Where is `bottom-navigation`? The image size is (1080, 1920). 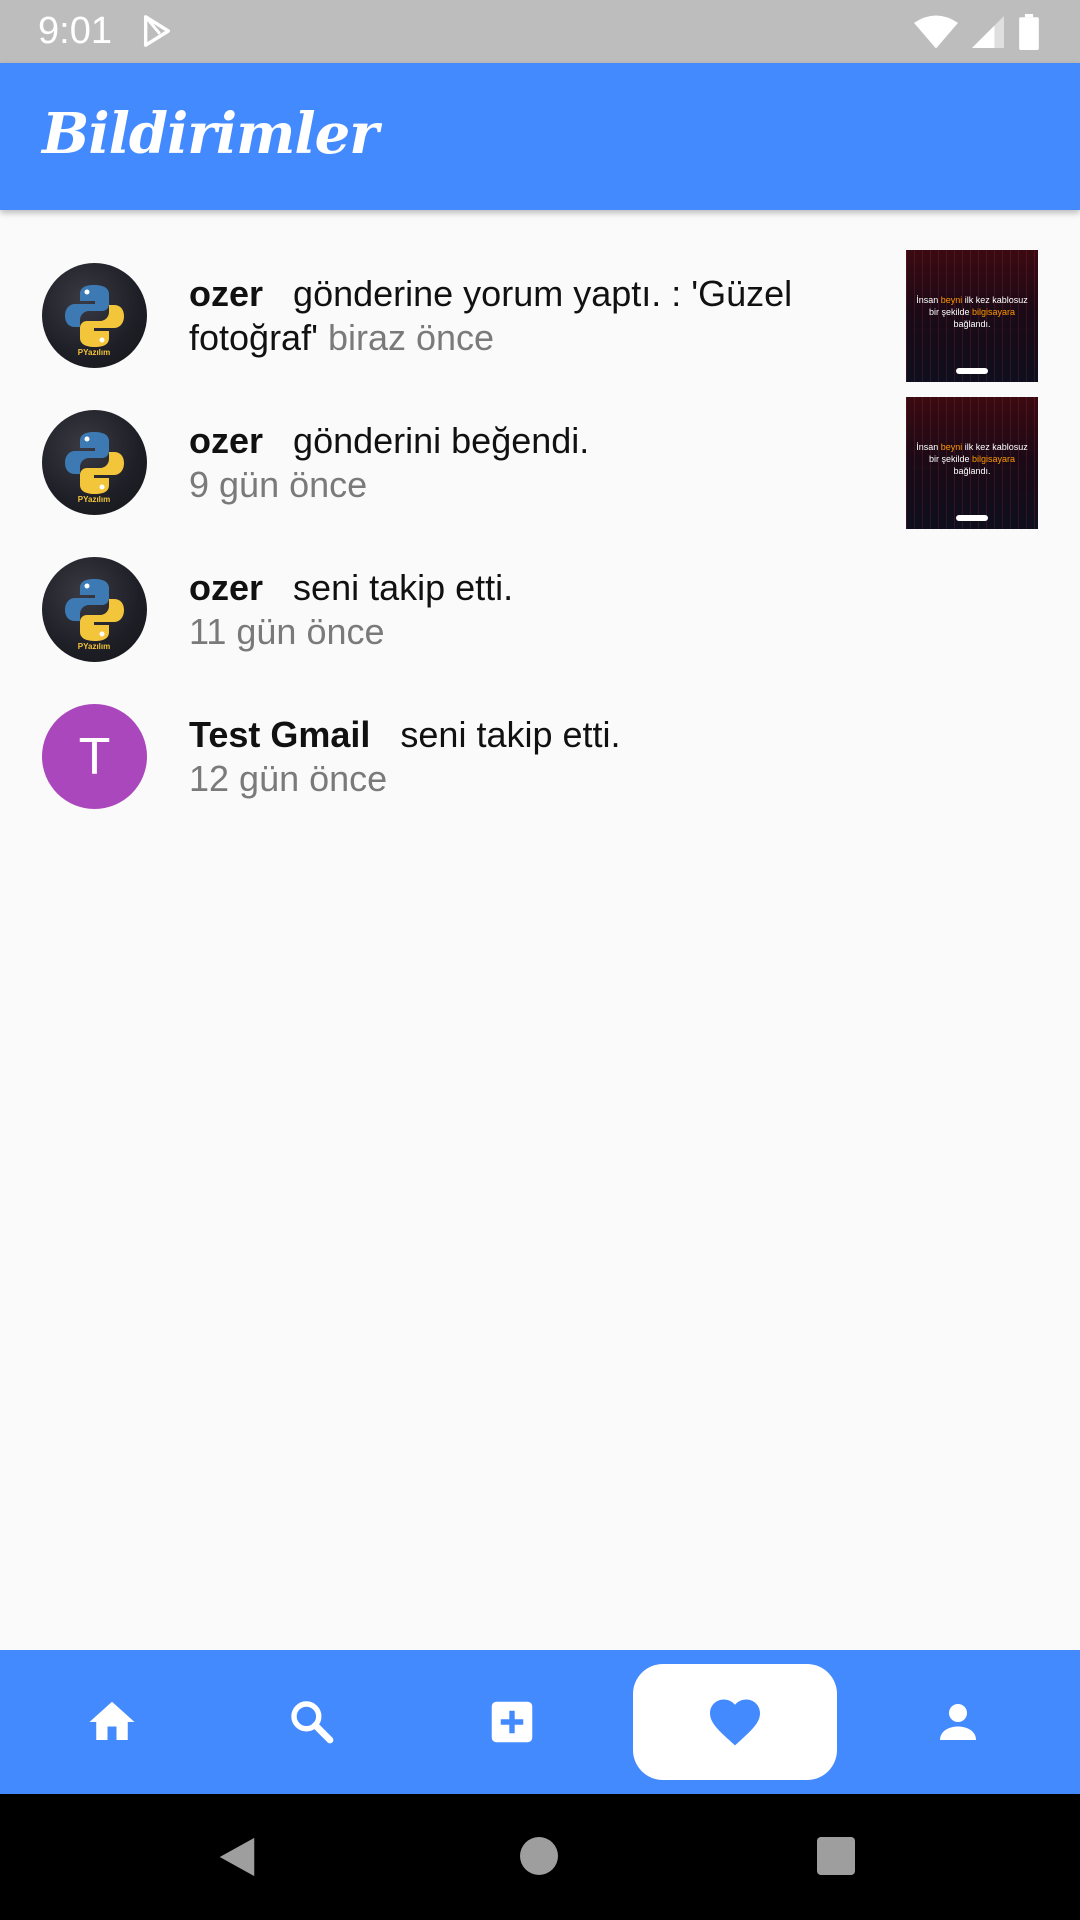
bottom-navigation is located at coordinates (540, 1722).